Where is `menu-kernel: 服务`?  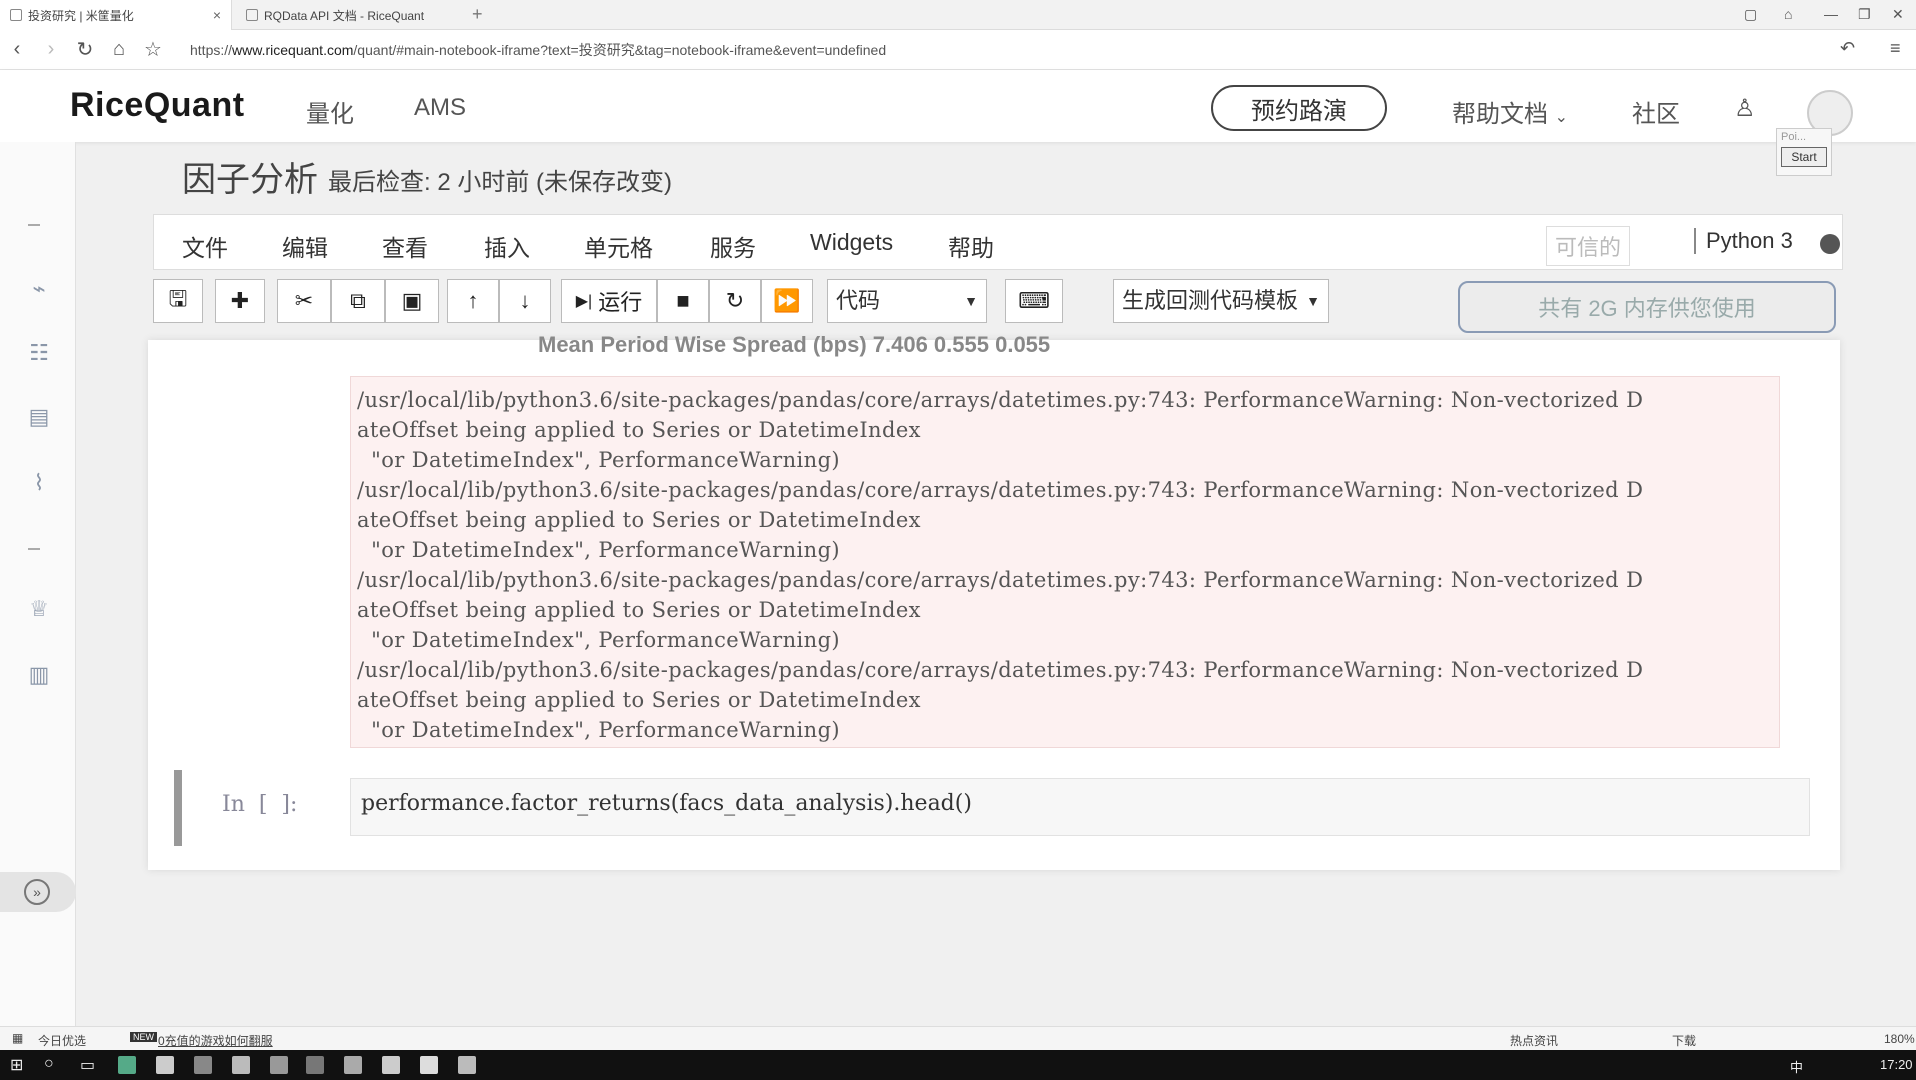 menu-kernel: 服务 is located at coordinates (733, 246).